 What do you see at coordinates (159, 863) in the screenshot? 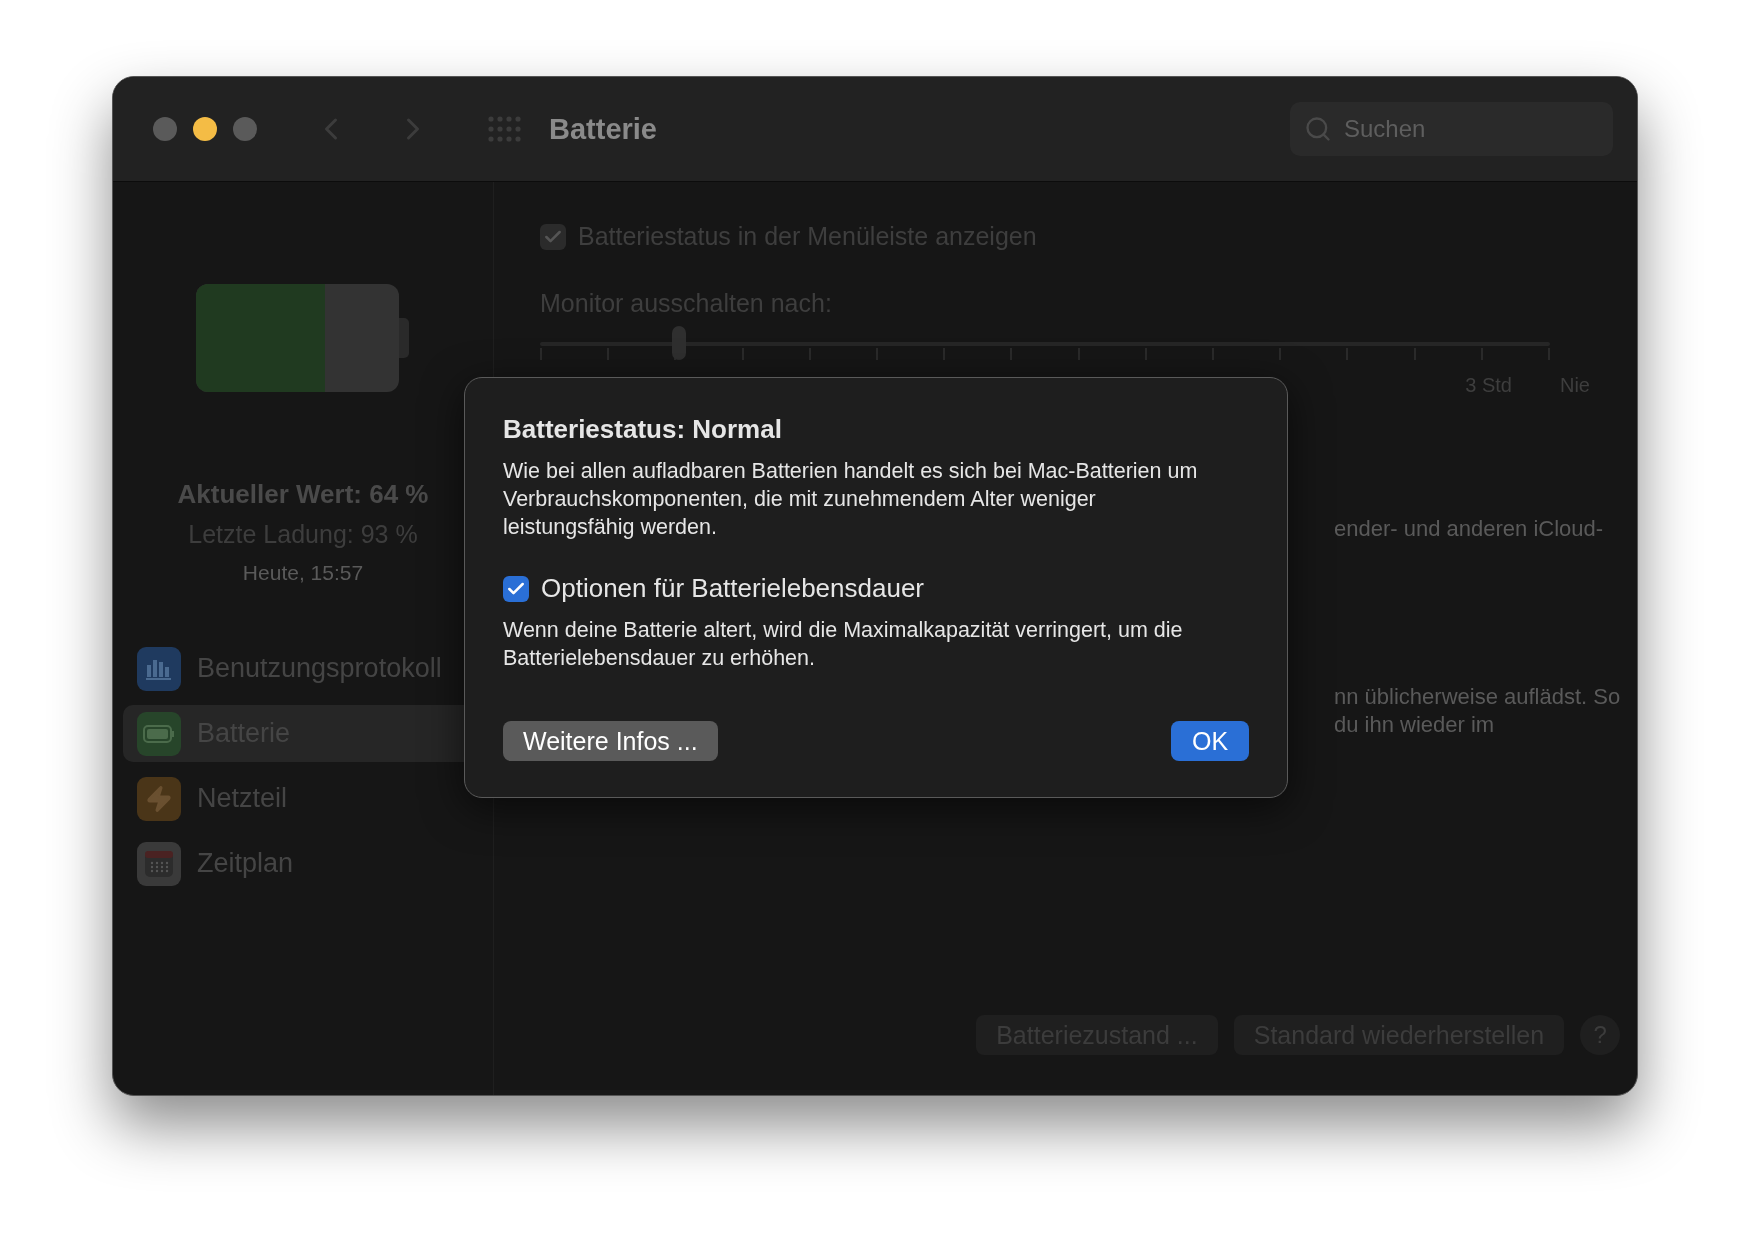
I see `calendar-icon` at bounding box center [159, 863].